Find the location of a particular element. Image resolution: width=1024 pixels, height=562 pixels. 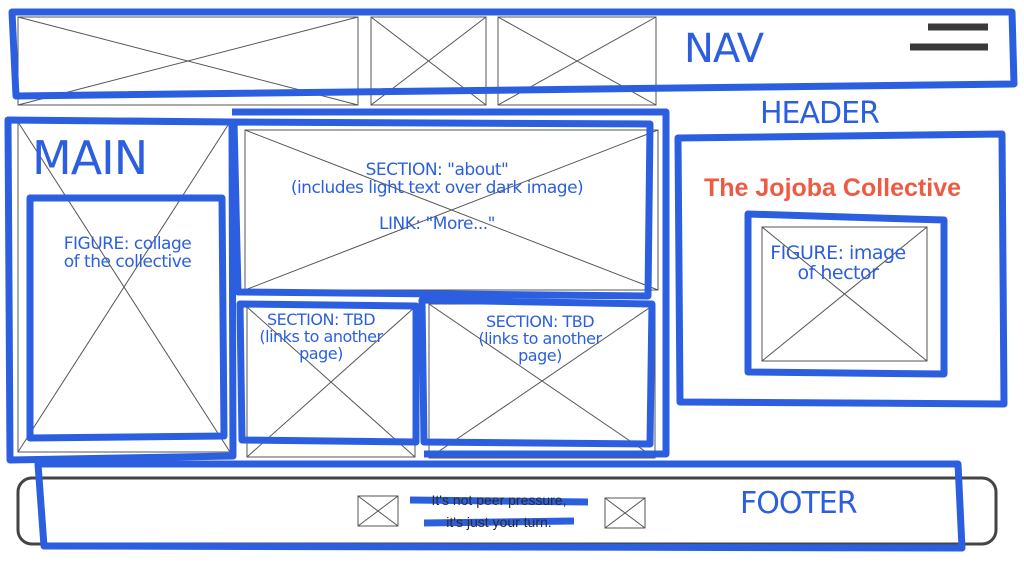

tbd-section-1-label: SECTION: TBD (links to another page) is located at coordinates (321, 336).